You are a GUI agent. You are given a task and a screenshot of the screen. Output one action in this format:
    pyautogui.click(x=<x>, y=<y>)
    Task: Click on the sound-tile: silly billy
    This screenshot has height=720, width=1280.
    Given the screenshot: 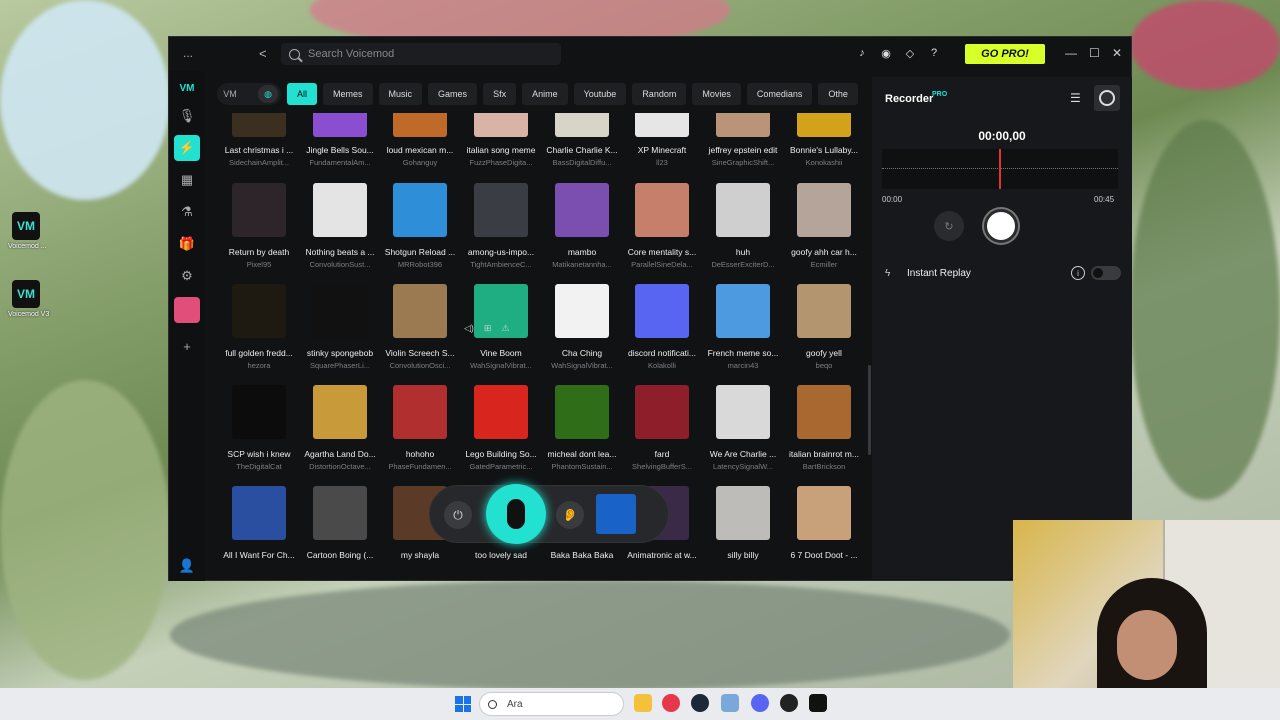 What is the action you would take?
    pyautogui.click(x=743, y=532)
    